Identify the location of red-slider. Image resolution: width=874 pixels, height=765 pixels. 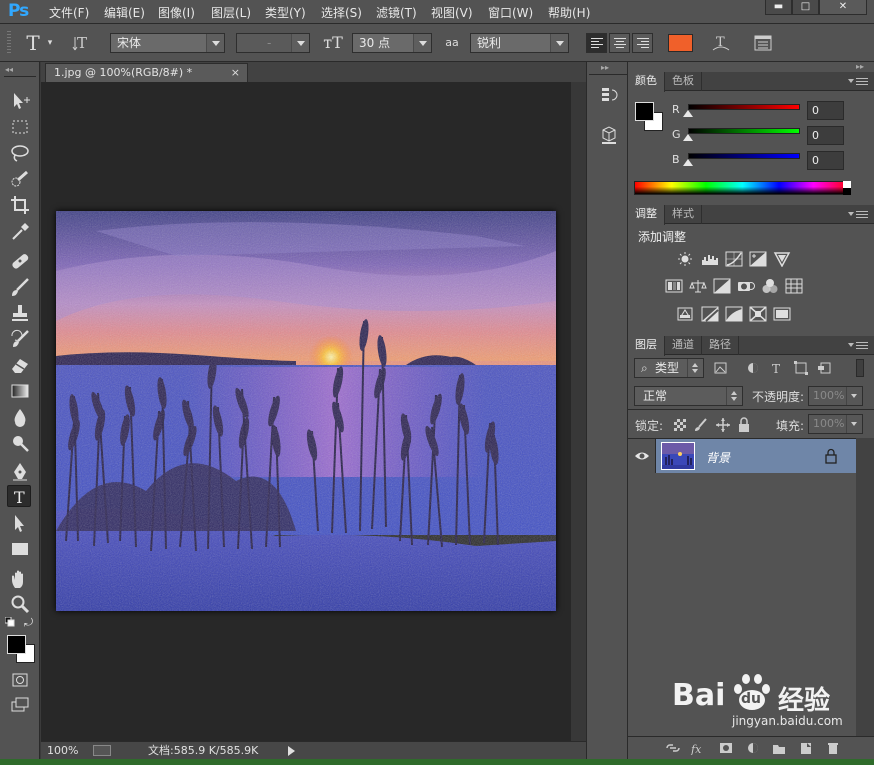
(744, 107).